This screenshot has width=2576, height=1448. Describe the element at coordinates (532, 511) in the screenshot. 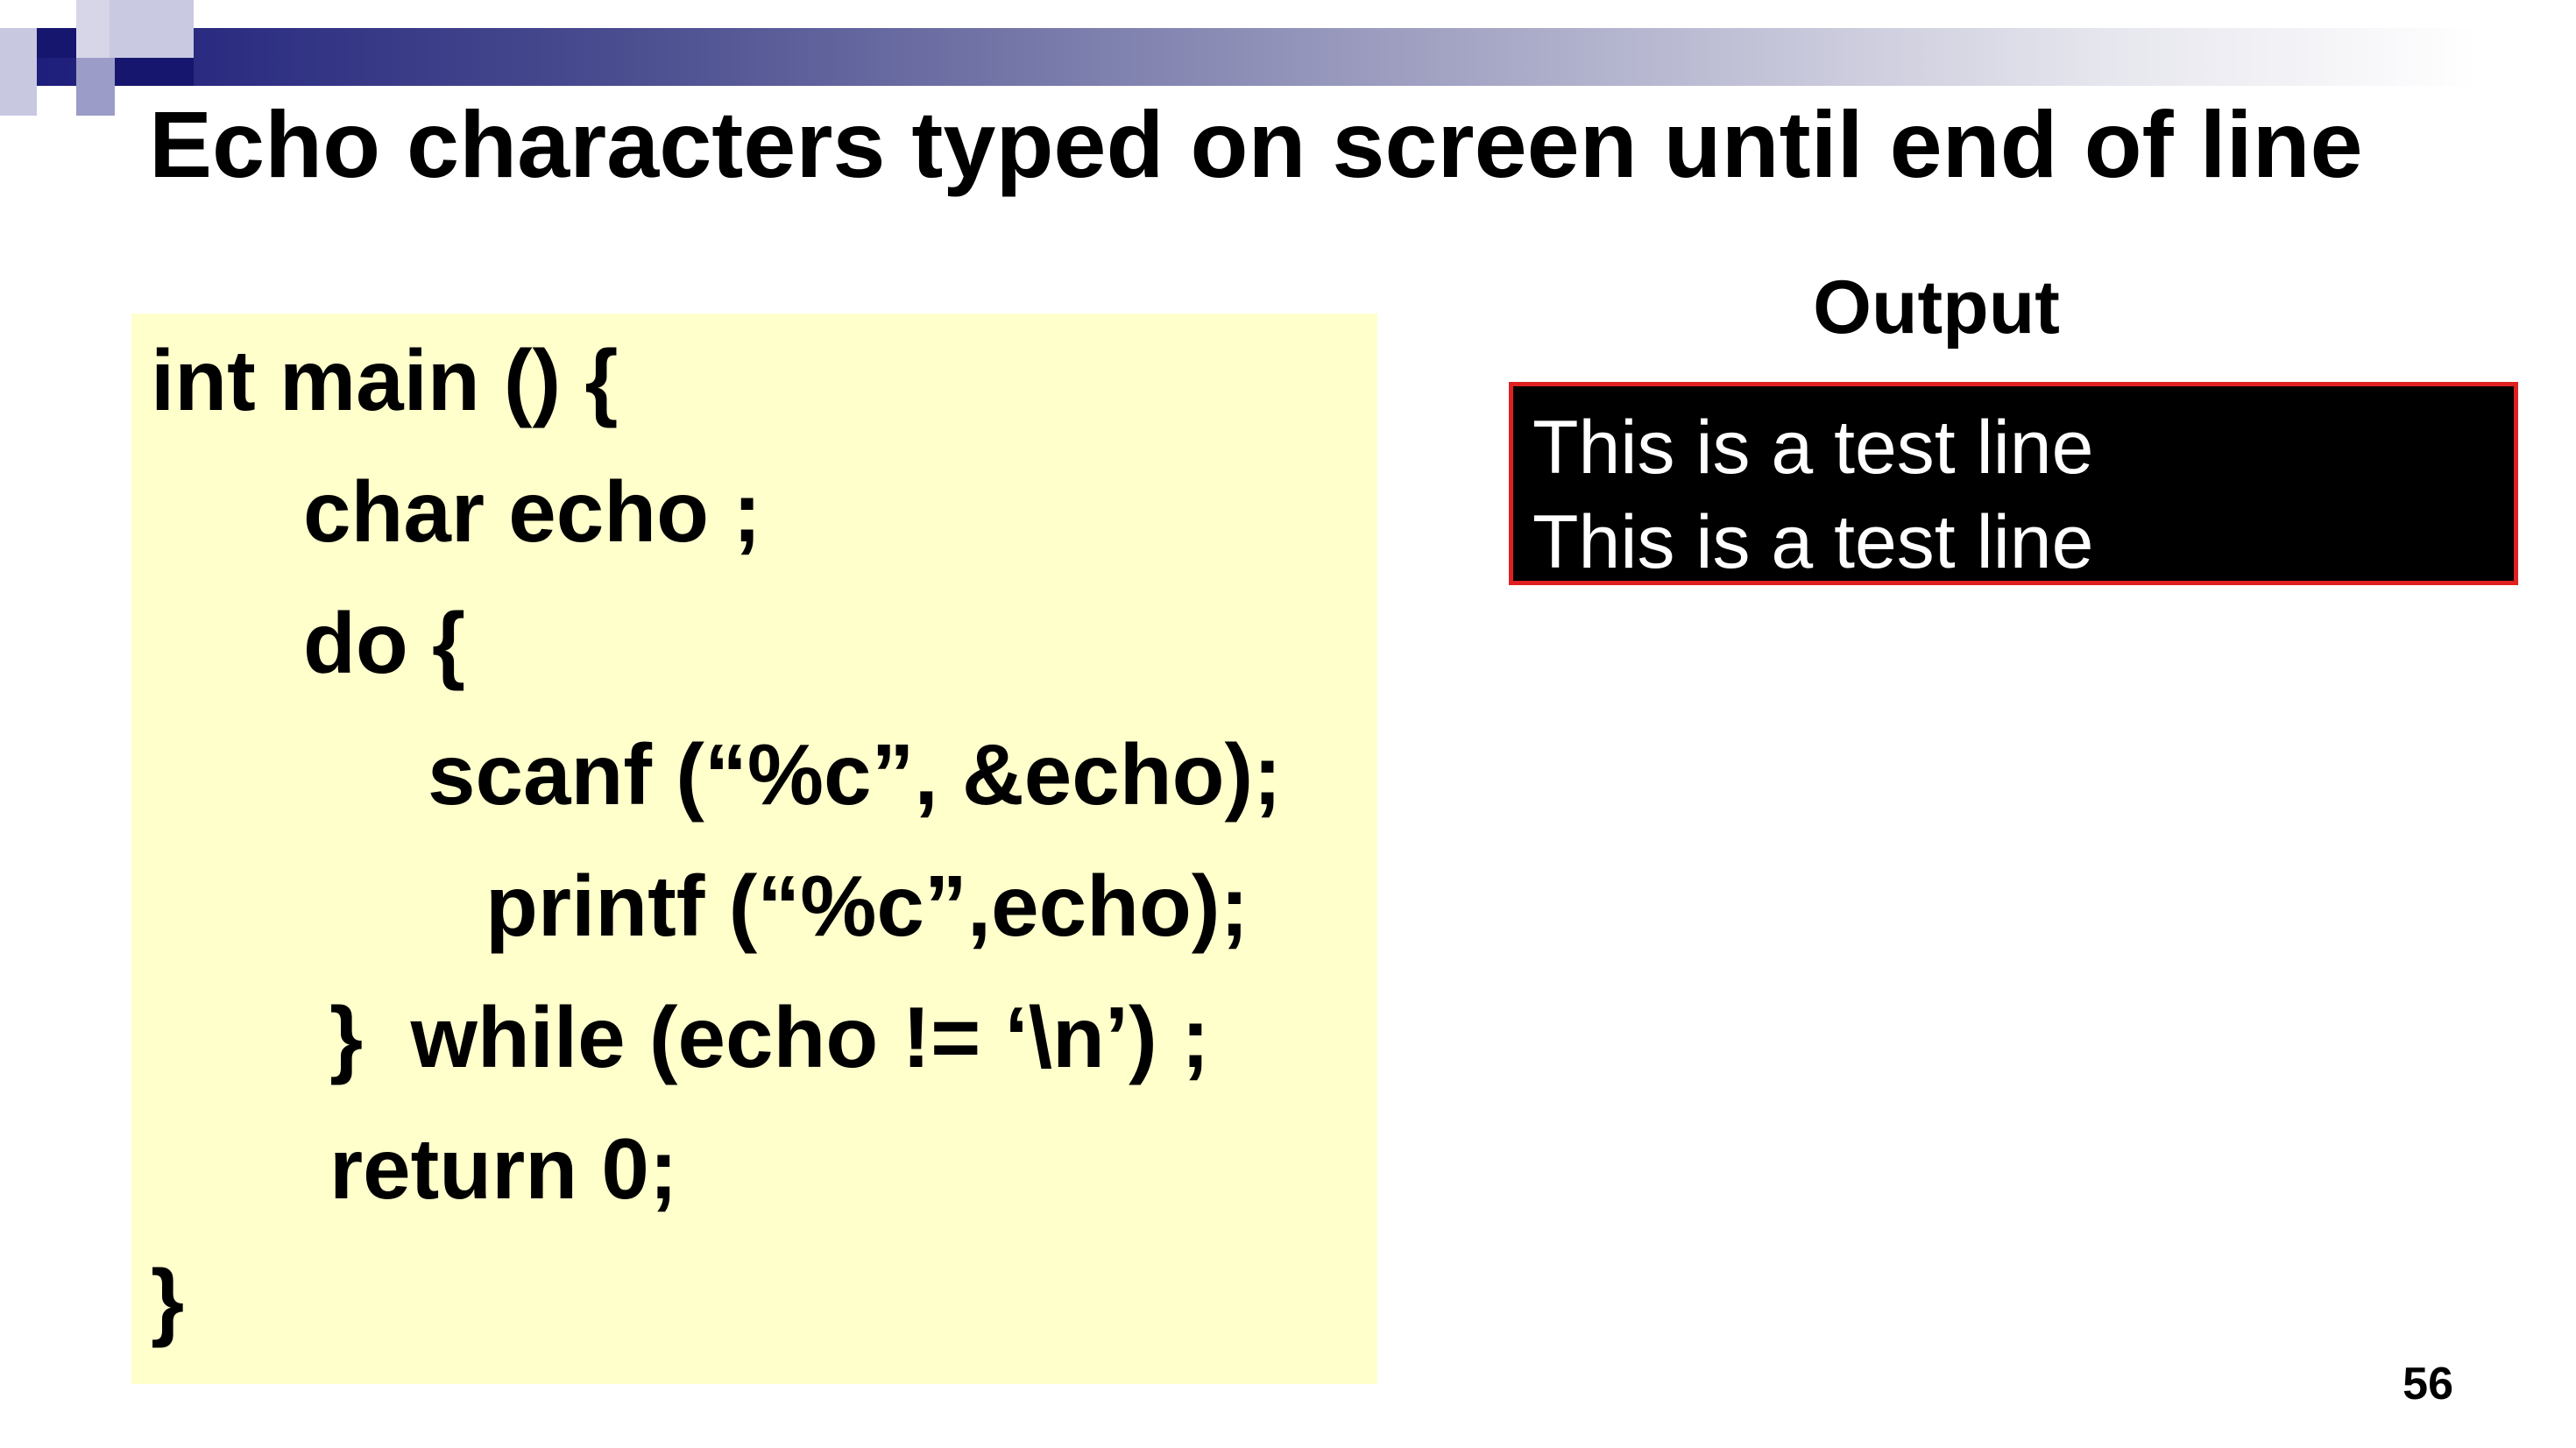

I see `code-line: char echo ;` at that location.